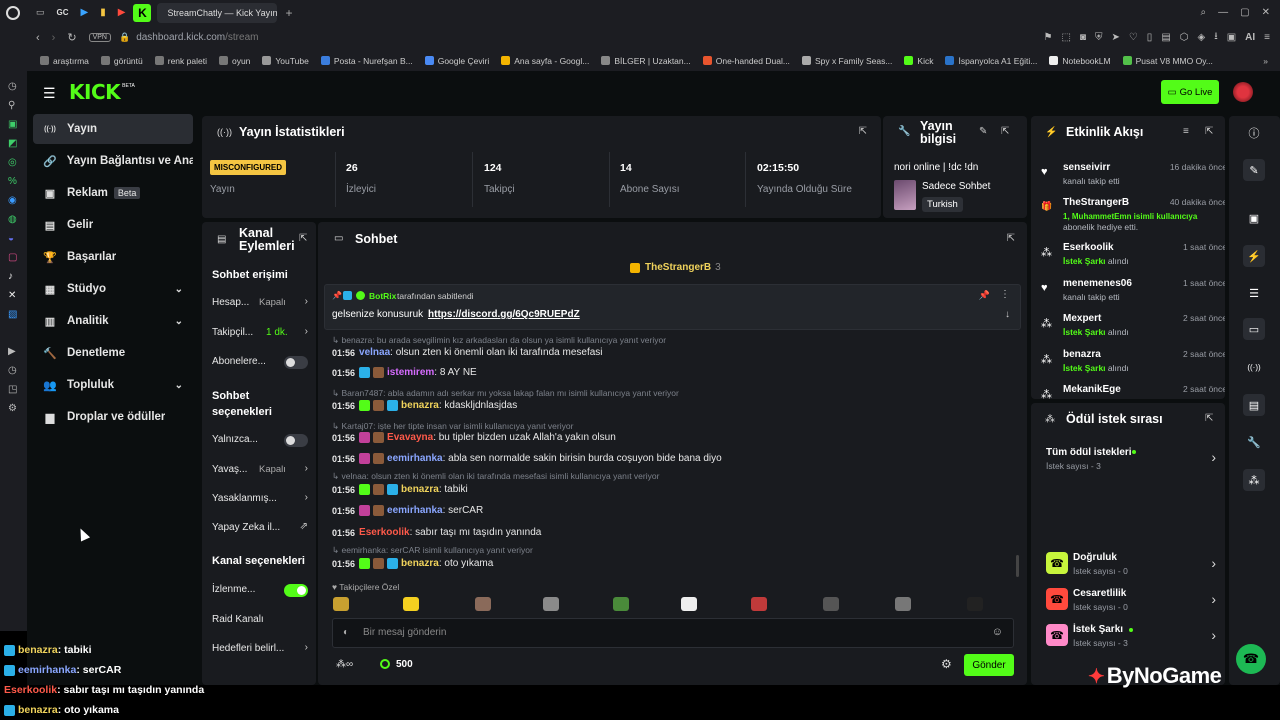 The image size is (1280, 720). Describe the element at coordinates (288, 13) in the screenshot. I see `new-tab-icon: +` at that location.